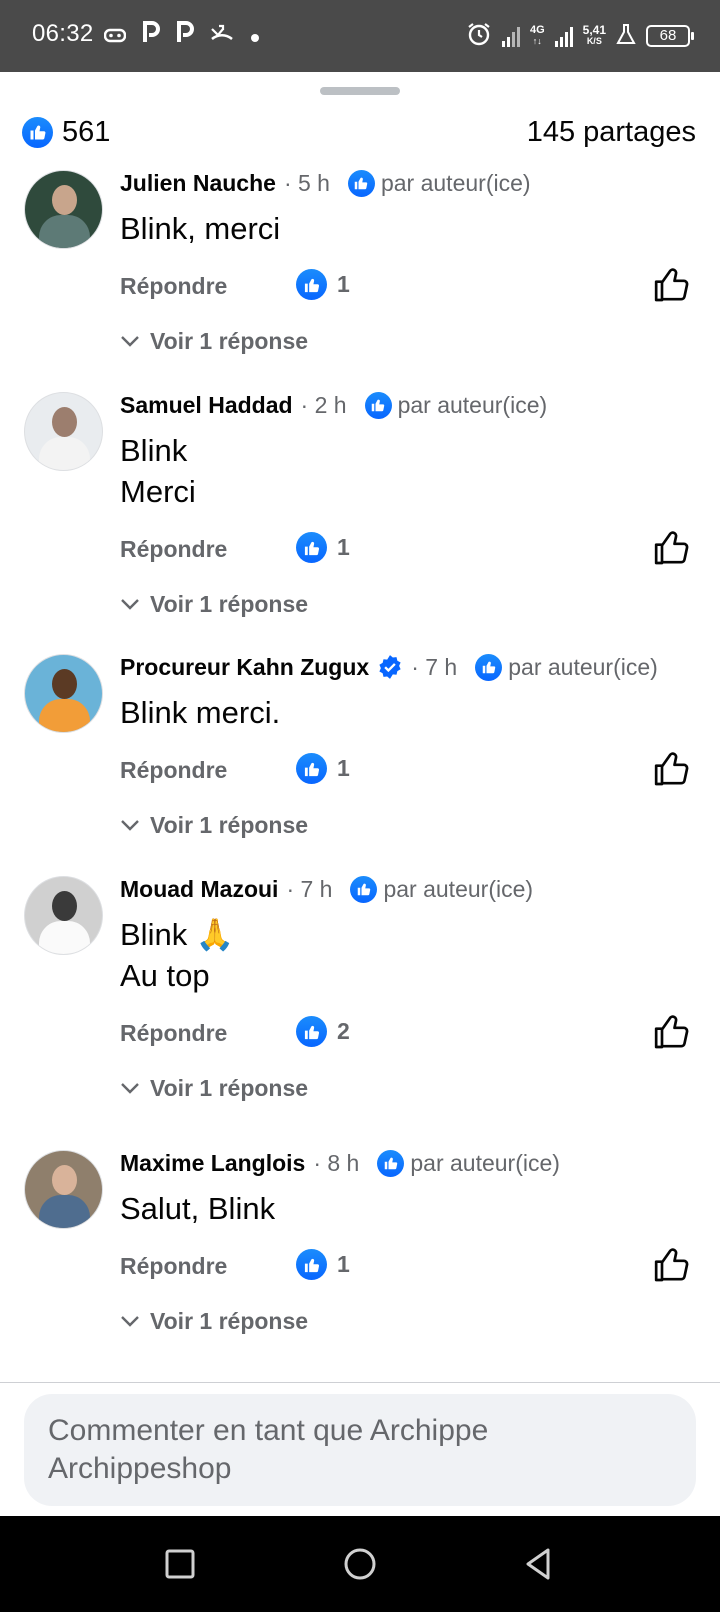 This screenshot has width=720, height=1612. What do you see at coordinates (158, 471) in the screenshot?
I see `comment-text: Blink Merci` at bounding box center [158, 471].